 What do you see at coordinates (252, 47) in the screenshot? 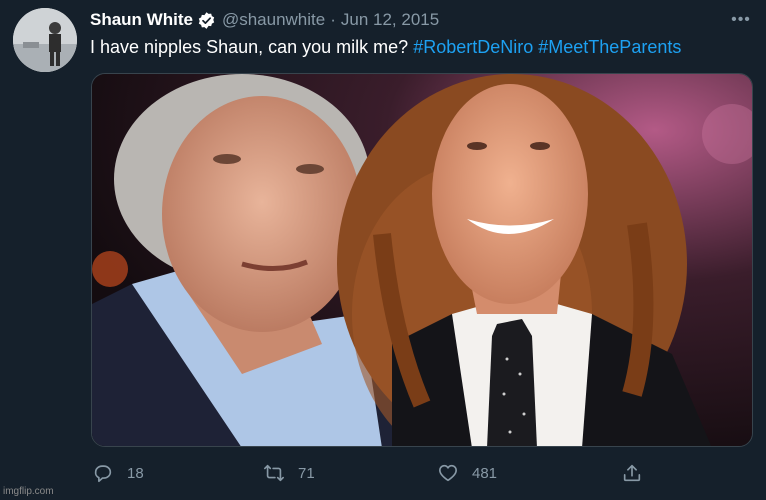
I see `tweet-body: I have nipples Shaun, can you milk me?` at bounding box center [252, 47].